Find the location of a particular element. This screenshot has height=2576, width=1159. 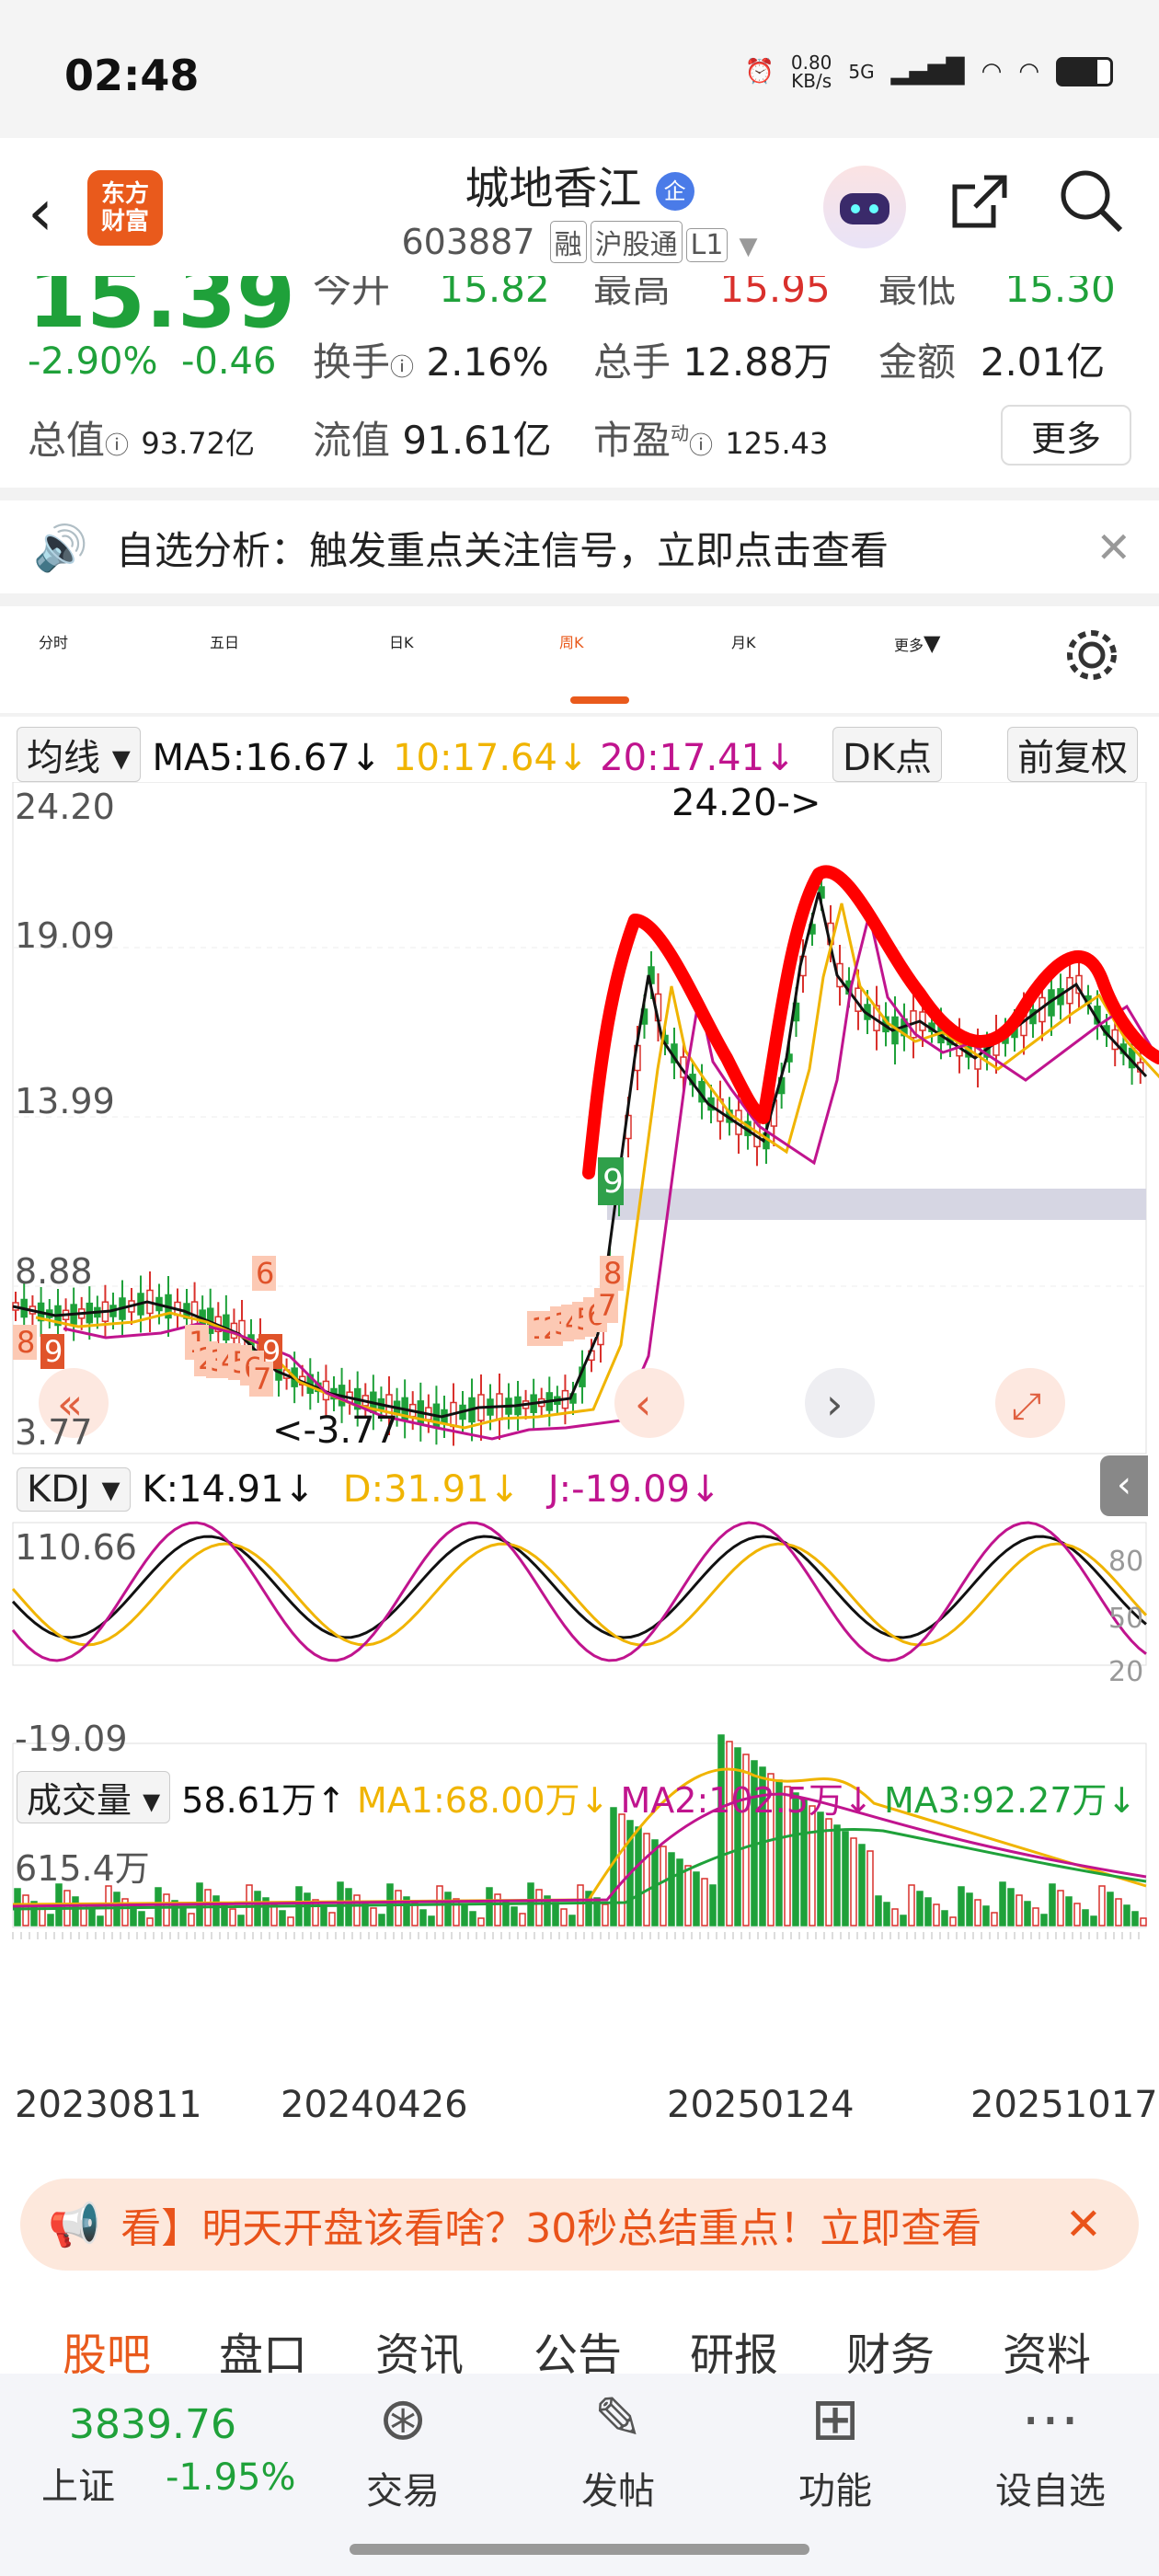

volume-selector: 成交量 ▾ is located at coordinates (94, 1797).